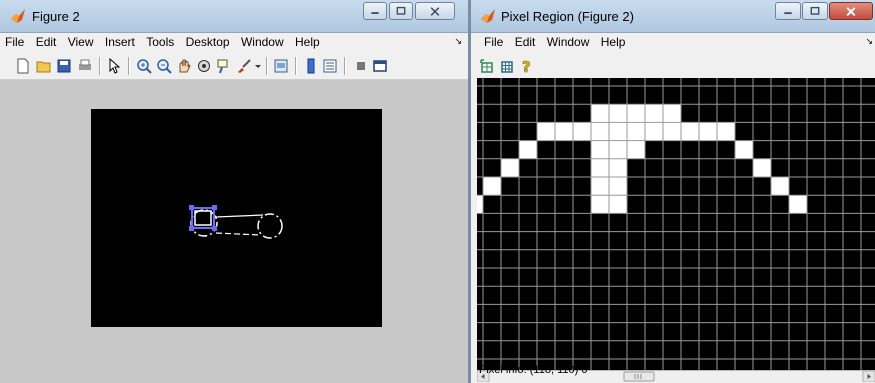  I want to click on show-tools-icon, so click(380, 66).